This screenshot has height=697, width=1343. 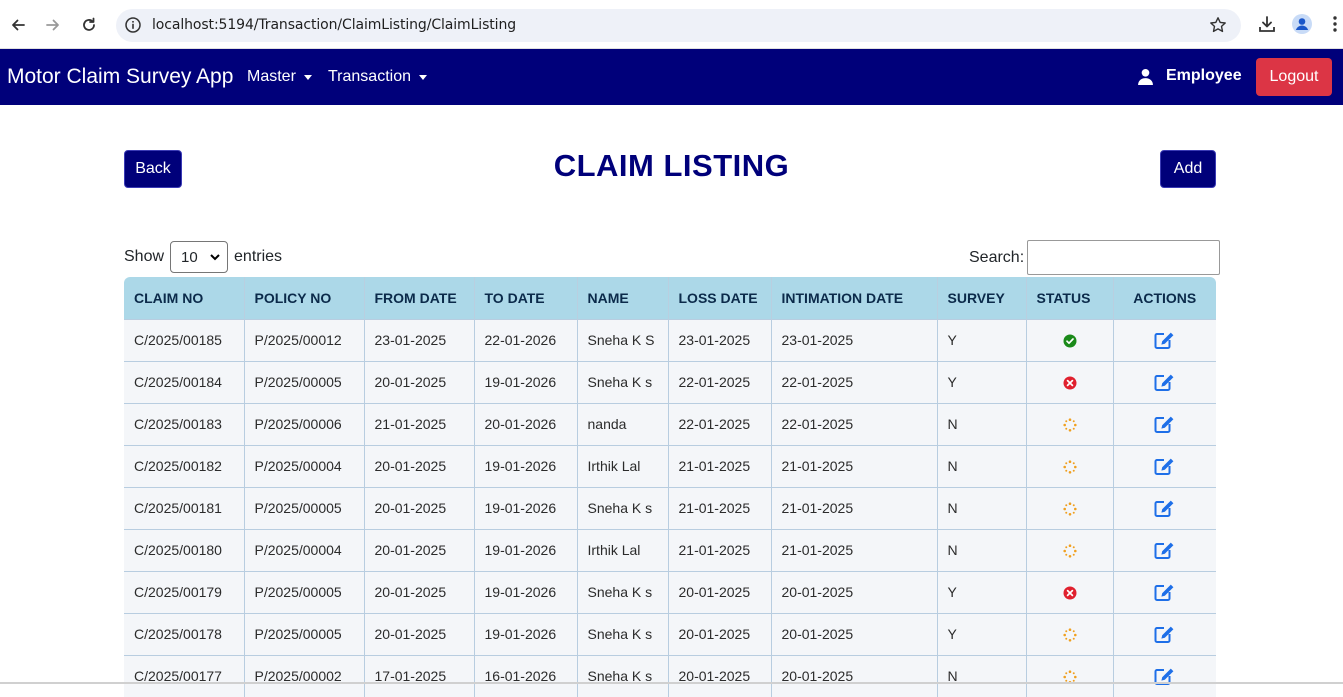 What do you see at coordinates (18, 25) in the screenshot?
I see `back-arrow-icon` at bounding box center [18, 25].